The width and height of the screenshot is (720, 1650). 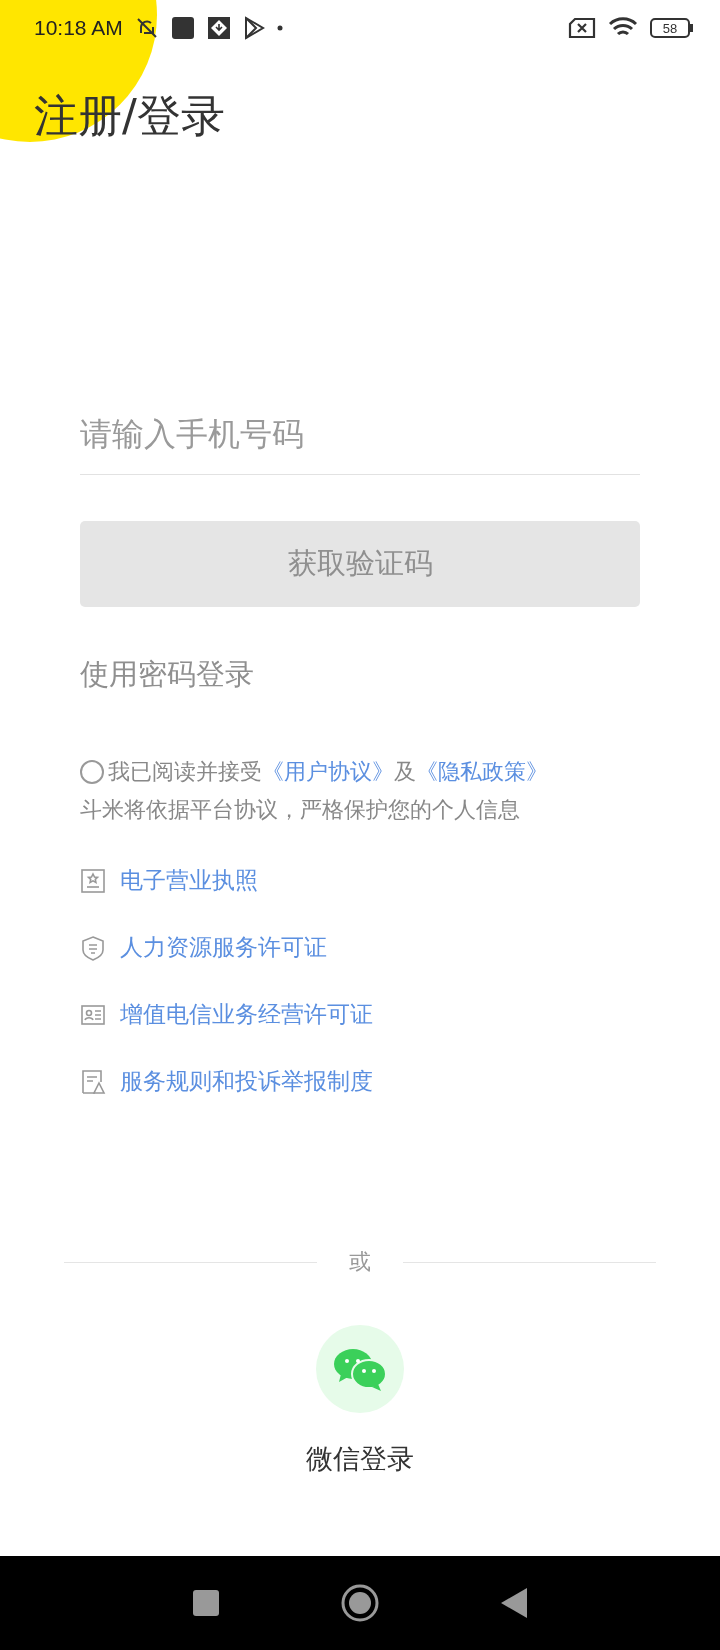 I want to click on certificate-icon, so click(x=93, y=880).